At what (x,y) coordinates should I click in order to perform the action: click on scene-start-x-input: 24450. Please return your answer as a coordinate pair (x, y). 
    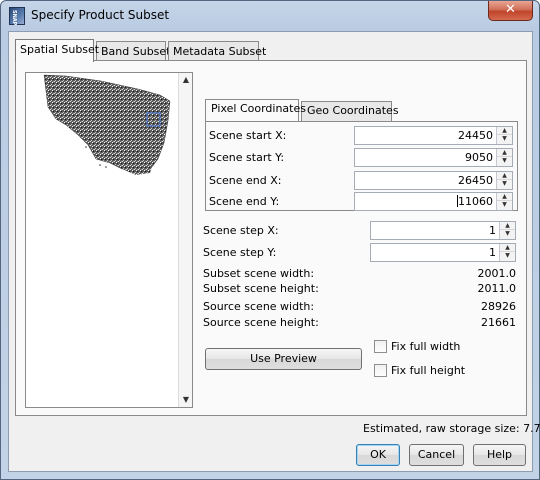
    Looking at the image, I should click on (428, 135).